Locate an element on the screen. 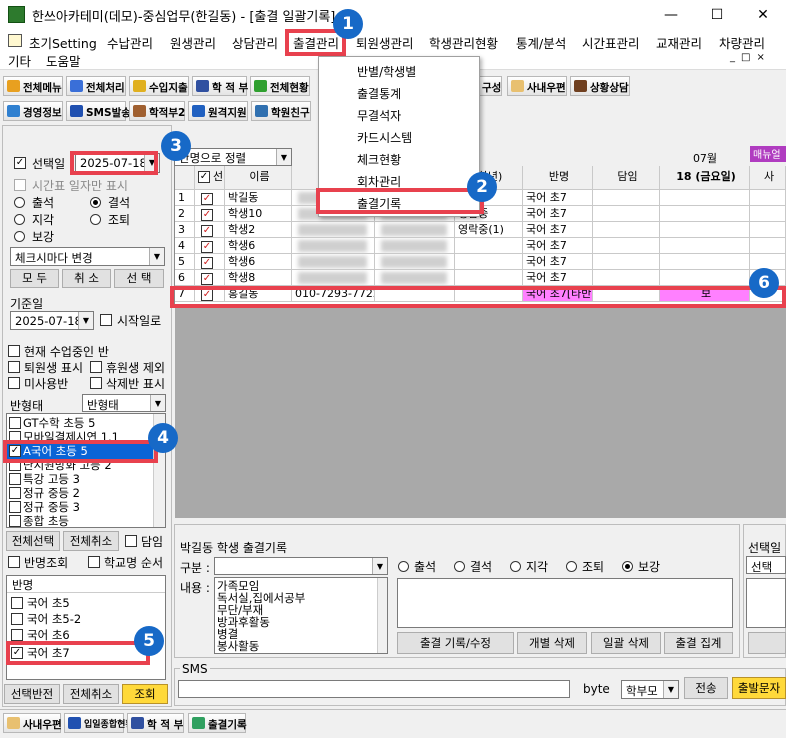  choose-button: 선 택 is located at coordinates (139, 278).